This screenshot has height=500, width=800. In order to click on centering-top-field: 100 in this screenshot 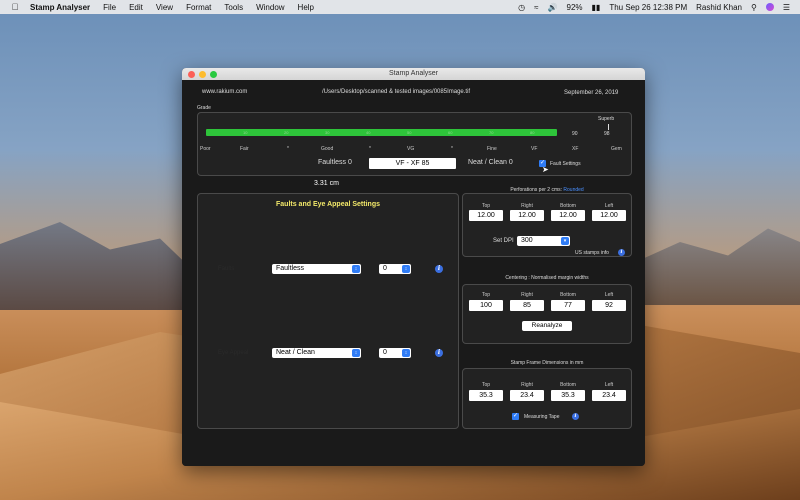, I will do `click(486, 305)`.